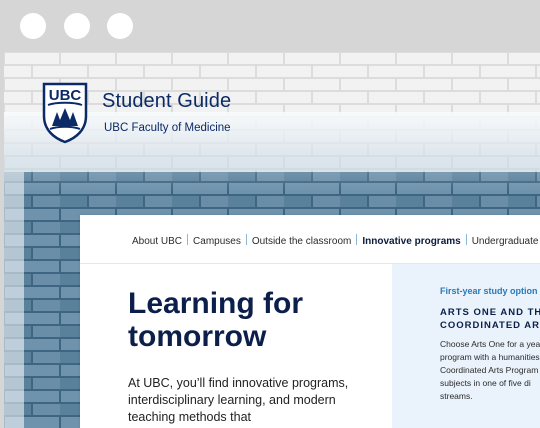 The width and height of the screenshot is (540, 428). I want to click on nav-item-campuses: Campuses, so click(217, 241).